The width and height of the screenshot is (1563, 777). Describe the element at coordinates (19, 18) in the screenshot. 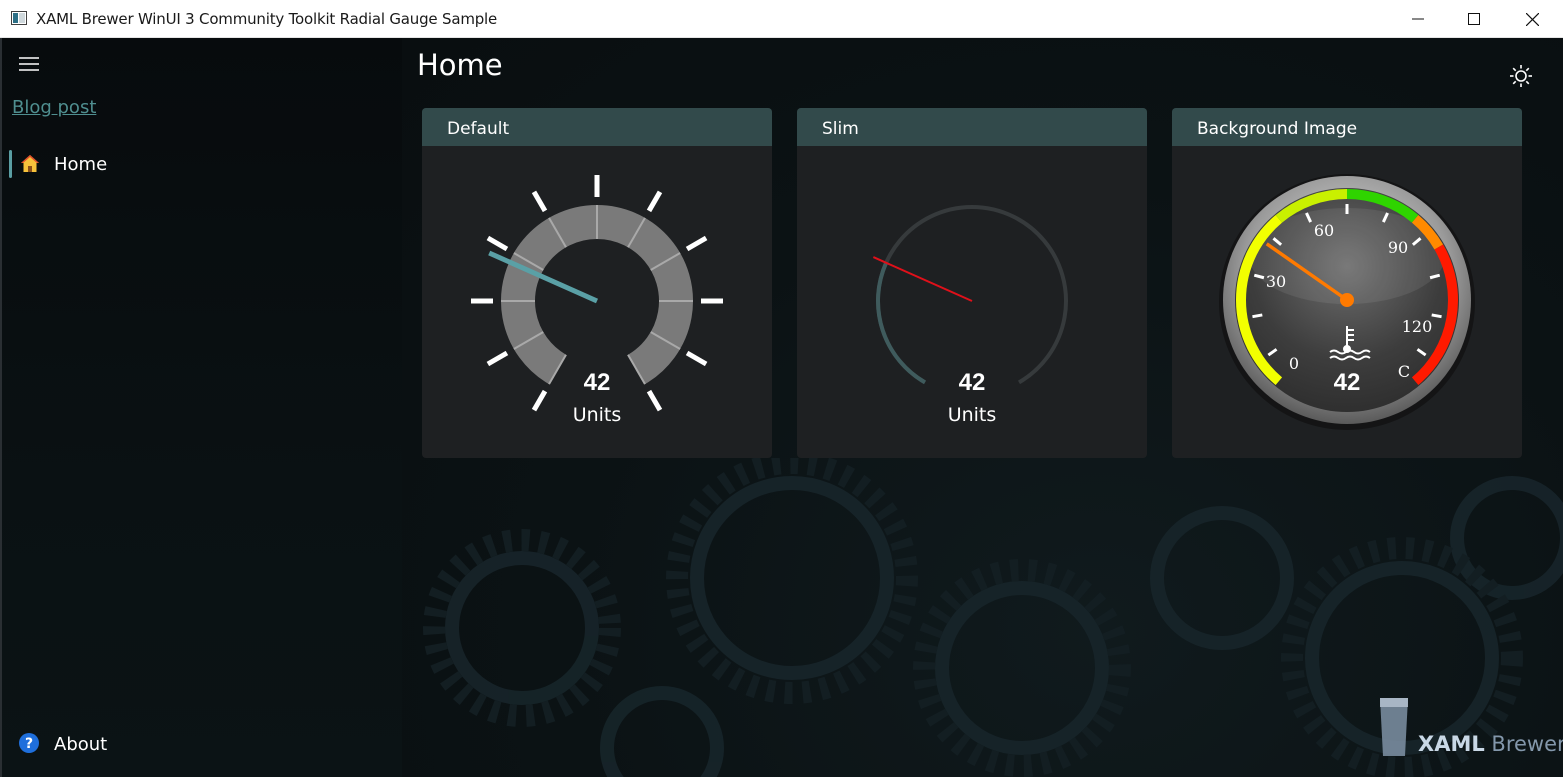

I see `app-icon` at that location.